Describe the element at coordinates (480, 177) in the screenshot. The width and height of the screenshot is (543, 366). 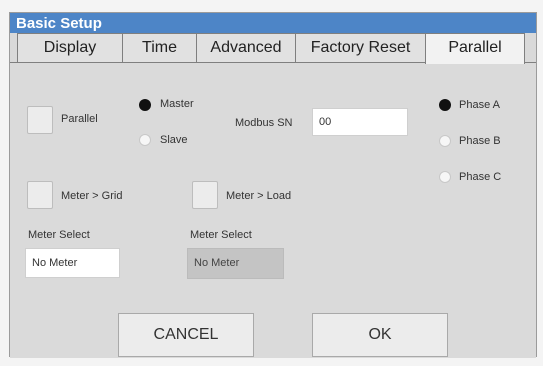
I see `phase-c-label: Phase C` at that location.